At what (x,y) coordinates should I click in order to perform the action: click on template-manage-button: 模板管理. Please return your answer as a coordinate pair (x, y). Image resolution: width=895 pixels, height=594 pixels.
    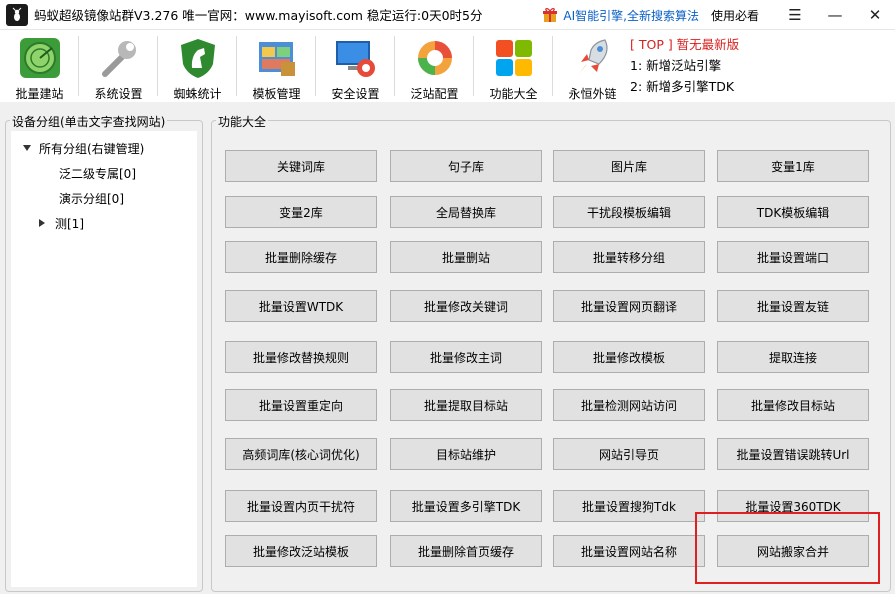
    Looking at the image, I should click on (276, 66).